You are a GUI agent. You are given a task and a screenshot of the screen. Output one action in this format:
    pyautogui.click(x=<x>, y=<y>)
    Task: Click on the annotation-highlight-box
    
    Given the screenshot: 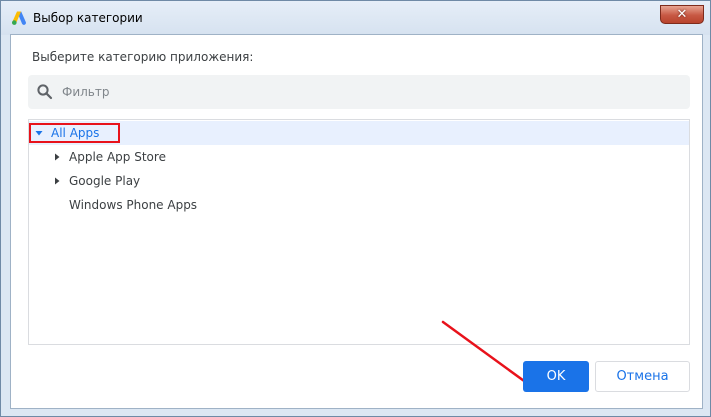 What is the action you would take?
    pyautogui.click(x=74, y=133)
    